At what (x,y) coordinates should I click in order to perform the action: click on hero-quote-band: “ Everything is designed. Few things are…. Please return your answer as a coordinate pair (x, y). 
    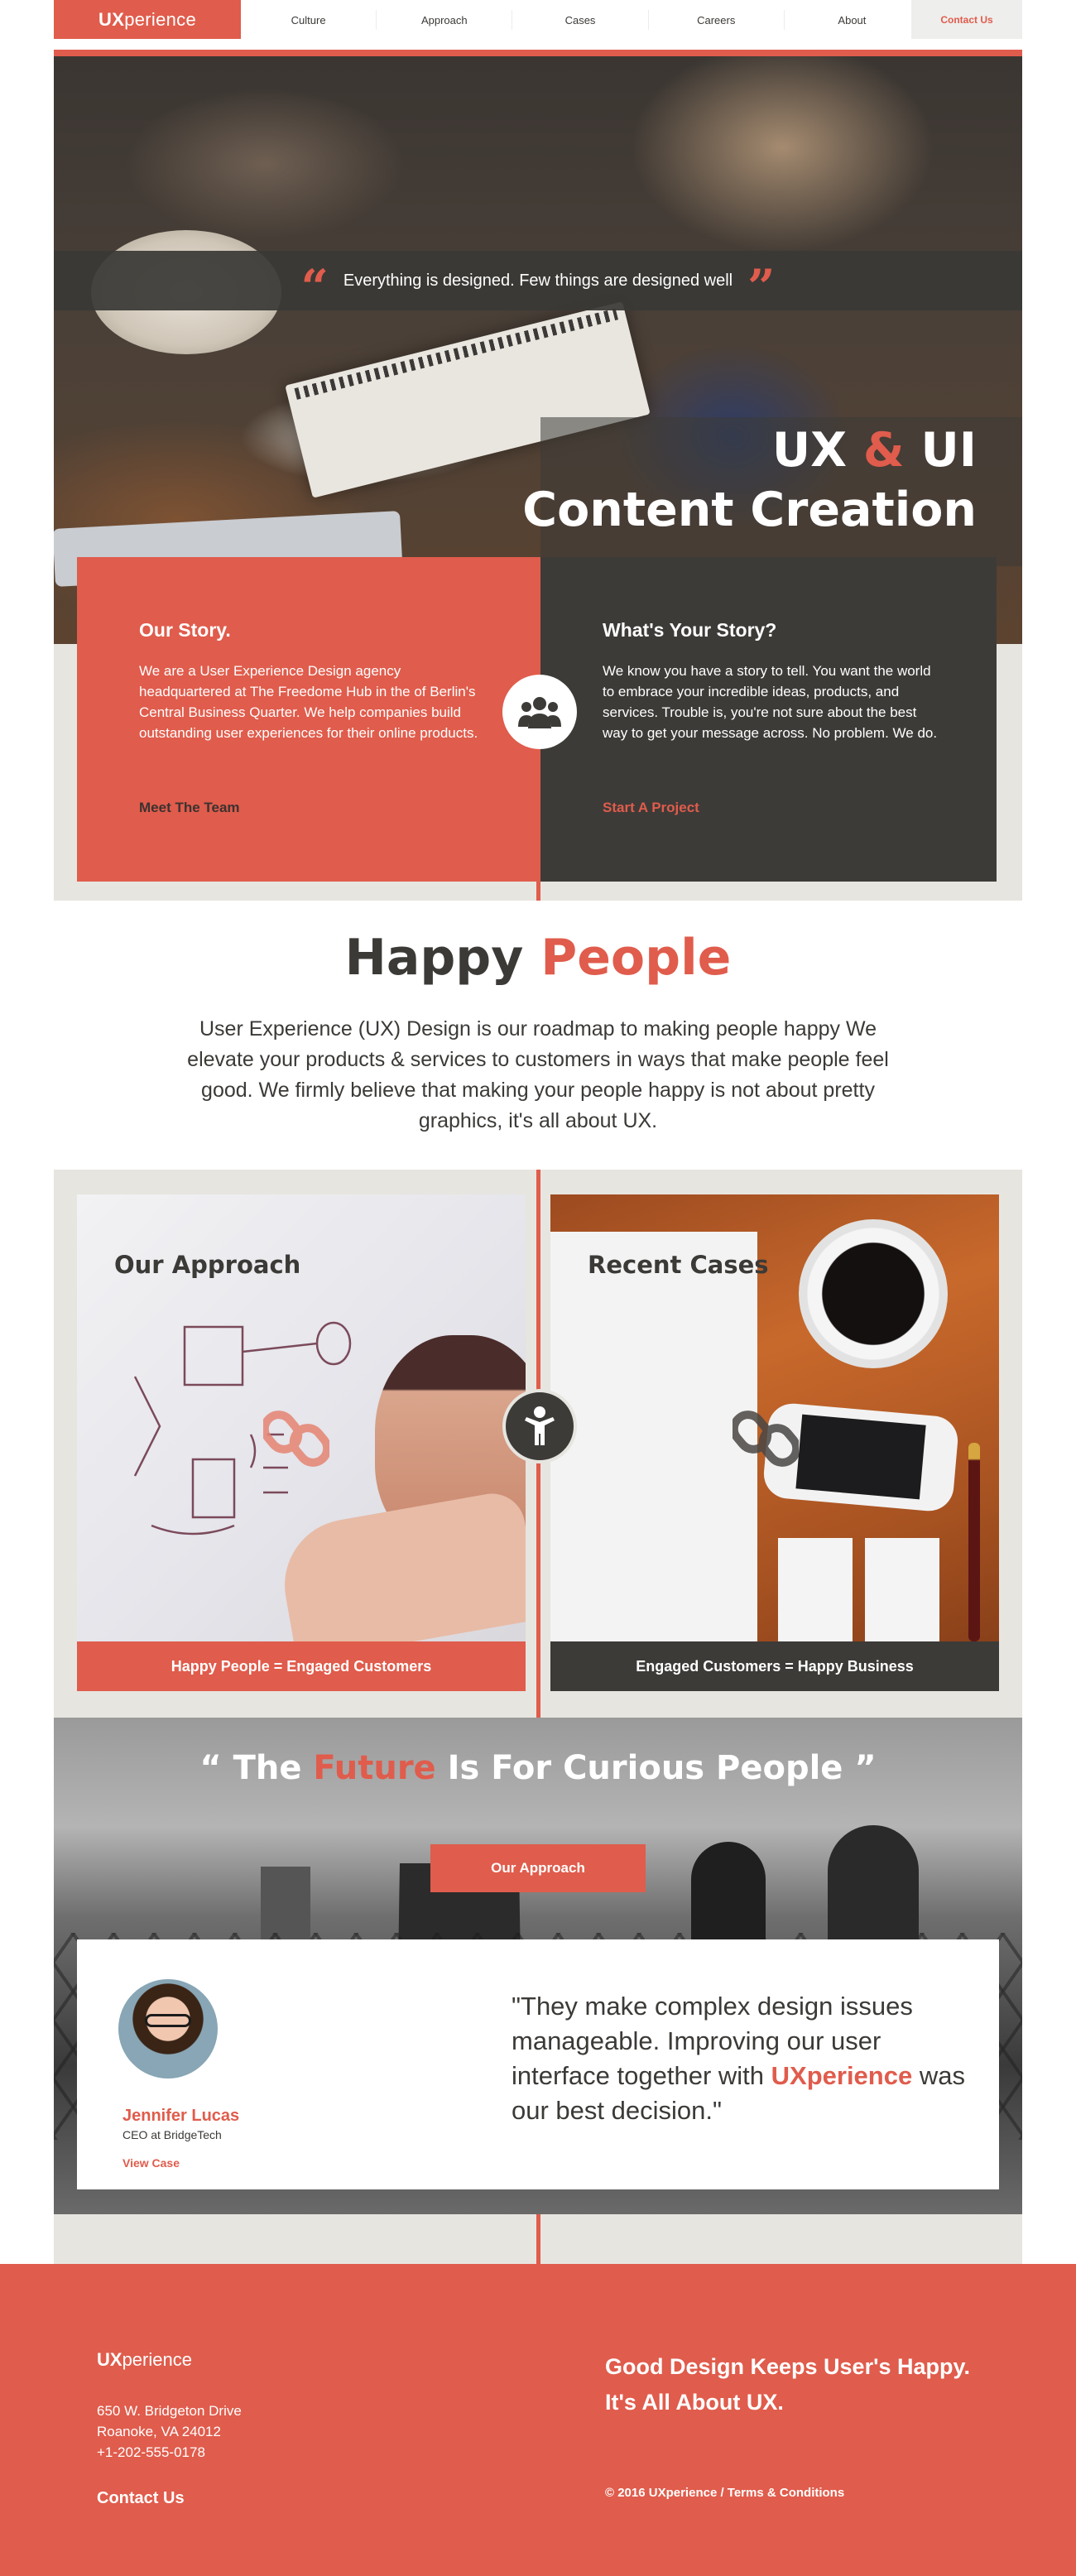
    Looking at the image, I should click on (538, 283).